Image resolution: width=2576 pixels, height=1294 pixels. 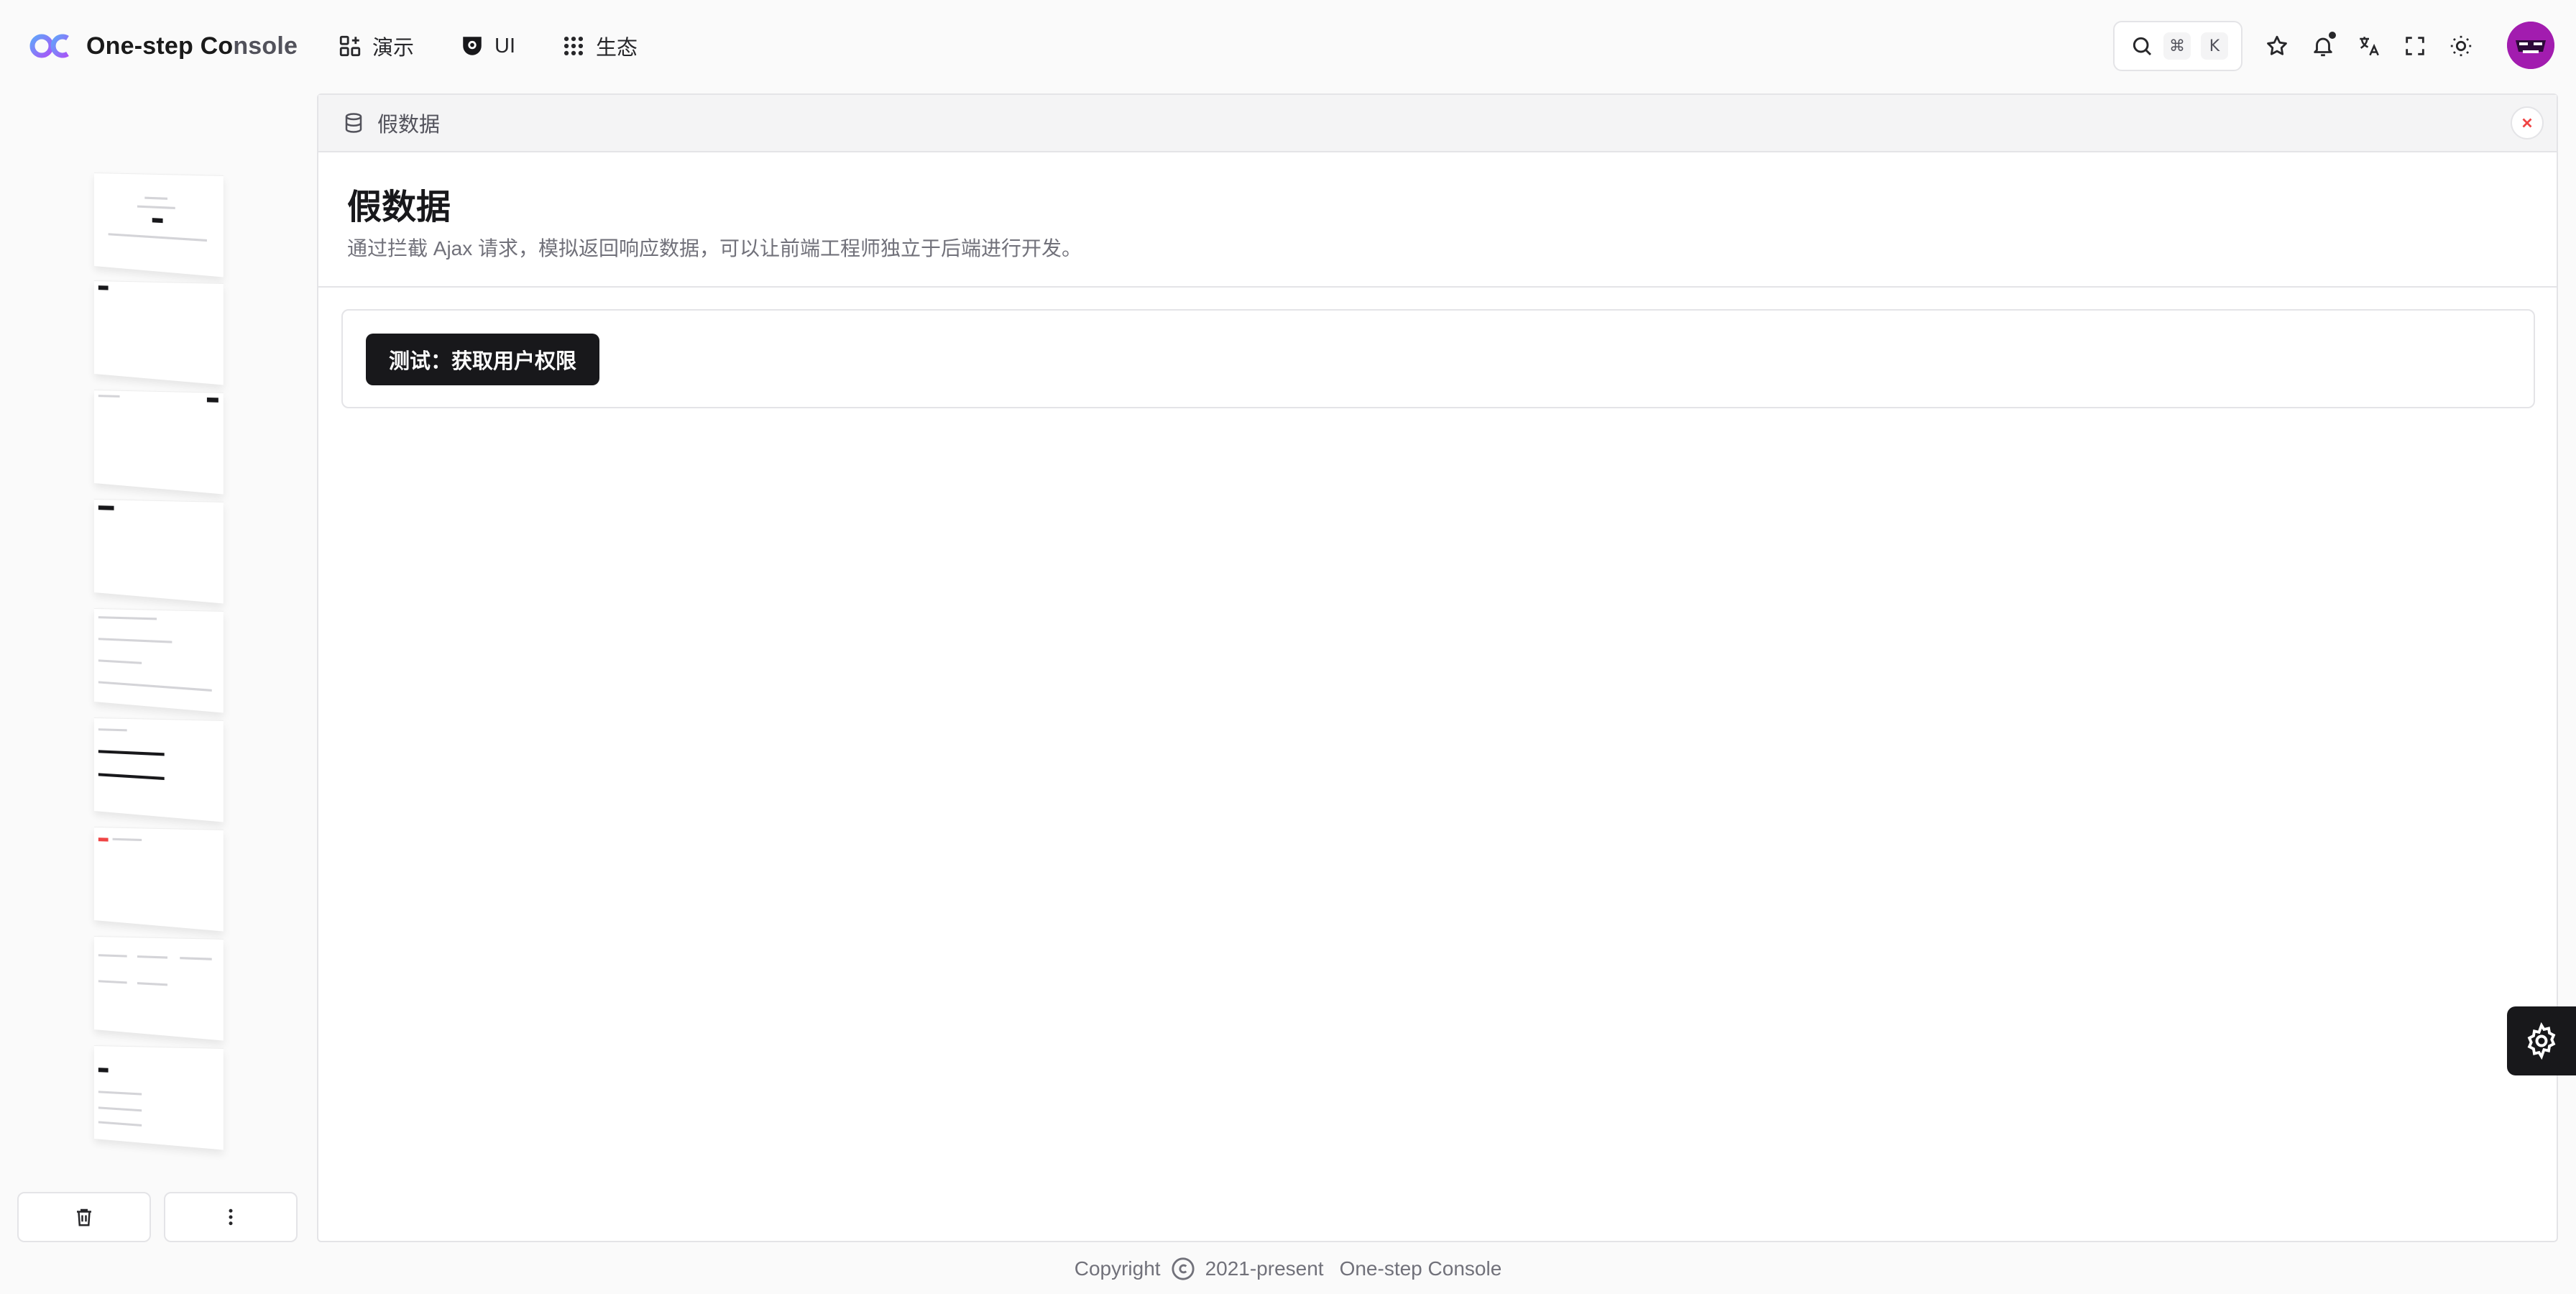 I want to click on footer-app-name: One-step Console, so click(x=1421, y=1268).